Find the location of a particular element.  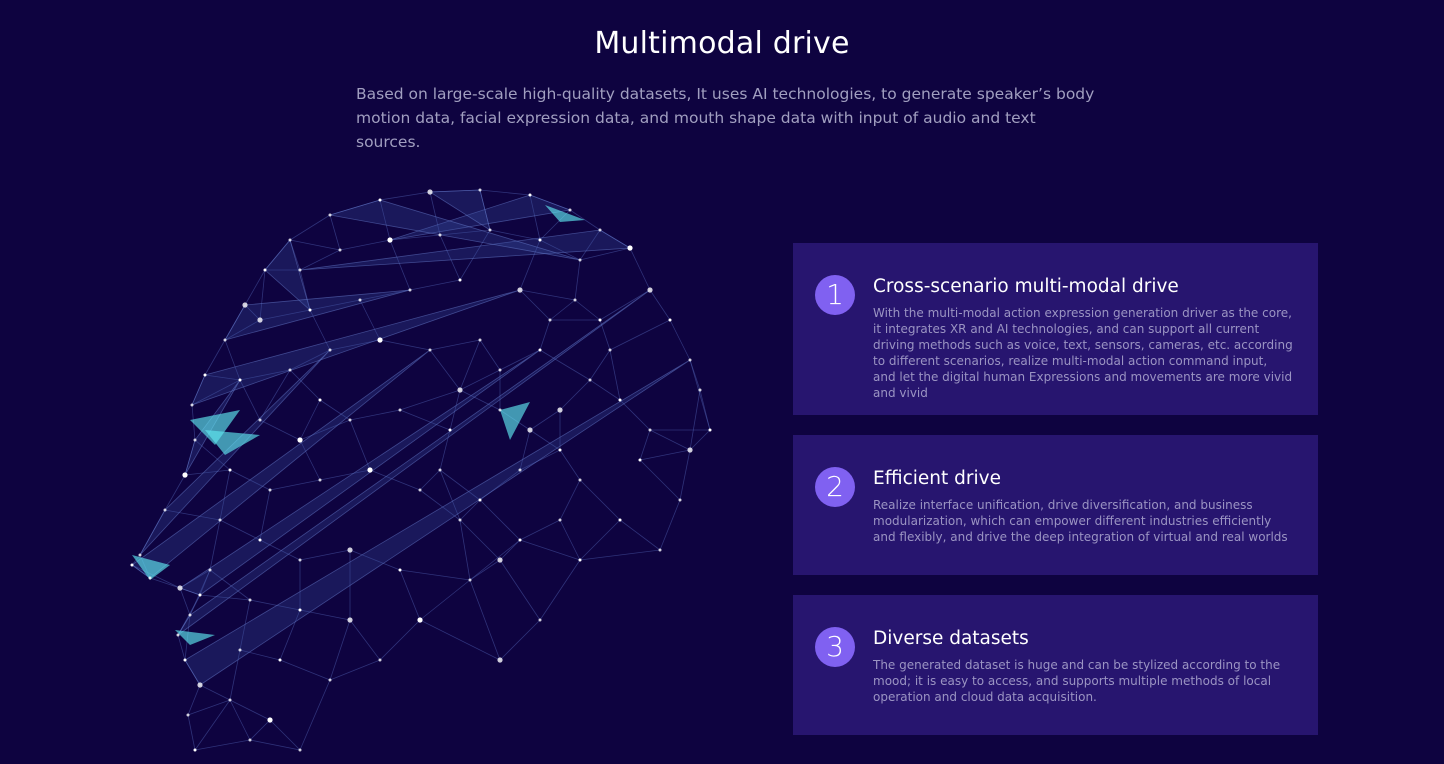

feature-title: Efficient drive is located at coordinates (937, 478).